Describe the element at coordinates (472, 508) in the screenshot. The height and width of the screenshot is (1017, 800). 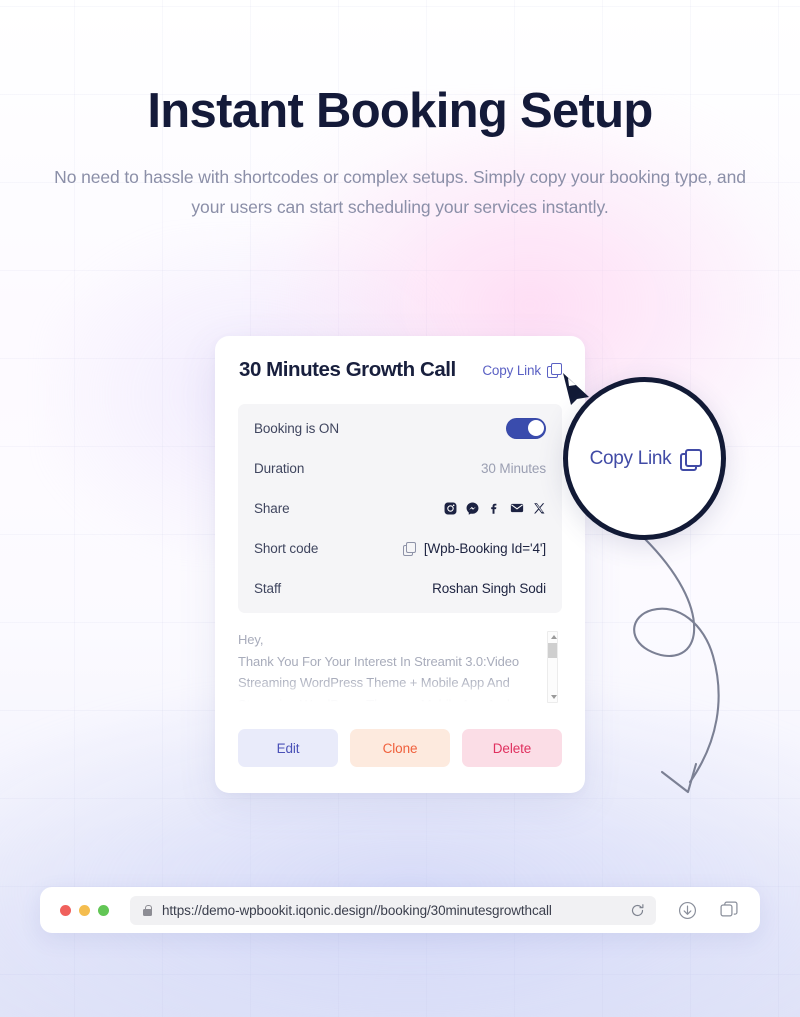
I see `messenger-icon` at that location.